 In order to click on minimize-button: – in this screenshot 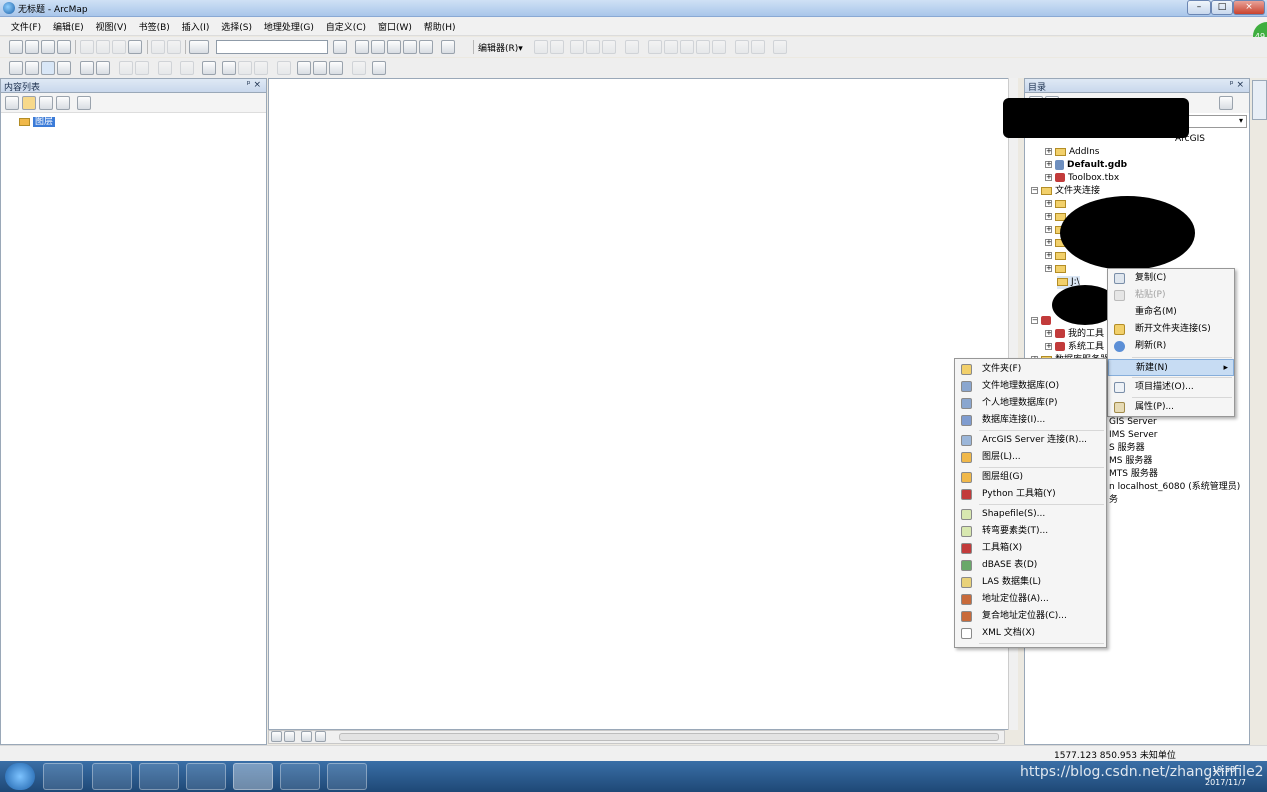, I will do `click(1199, 7)`.